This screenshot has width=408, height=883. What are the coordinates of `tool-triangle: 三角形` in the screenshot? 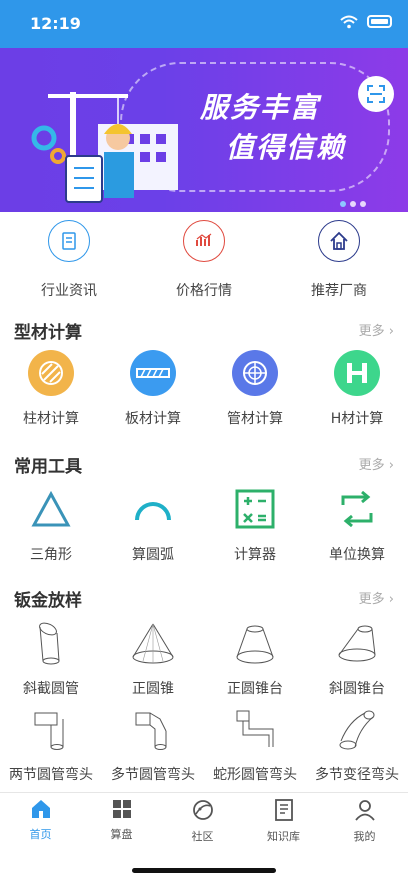 It's located at (51, 525).